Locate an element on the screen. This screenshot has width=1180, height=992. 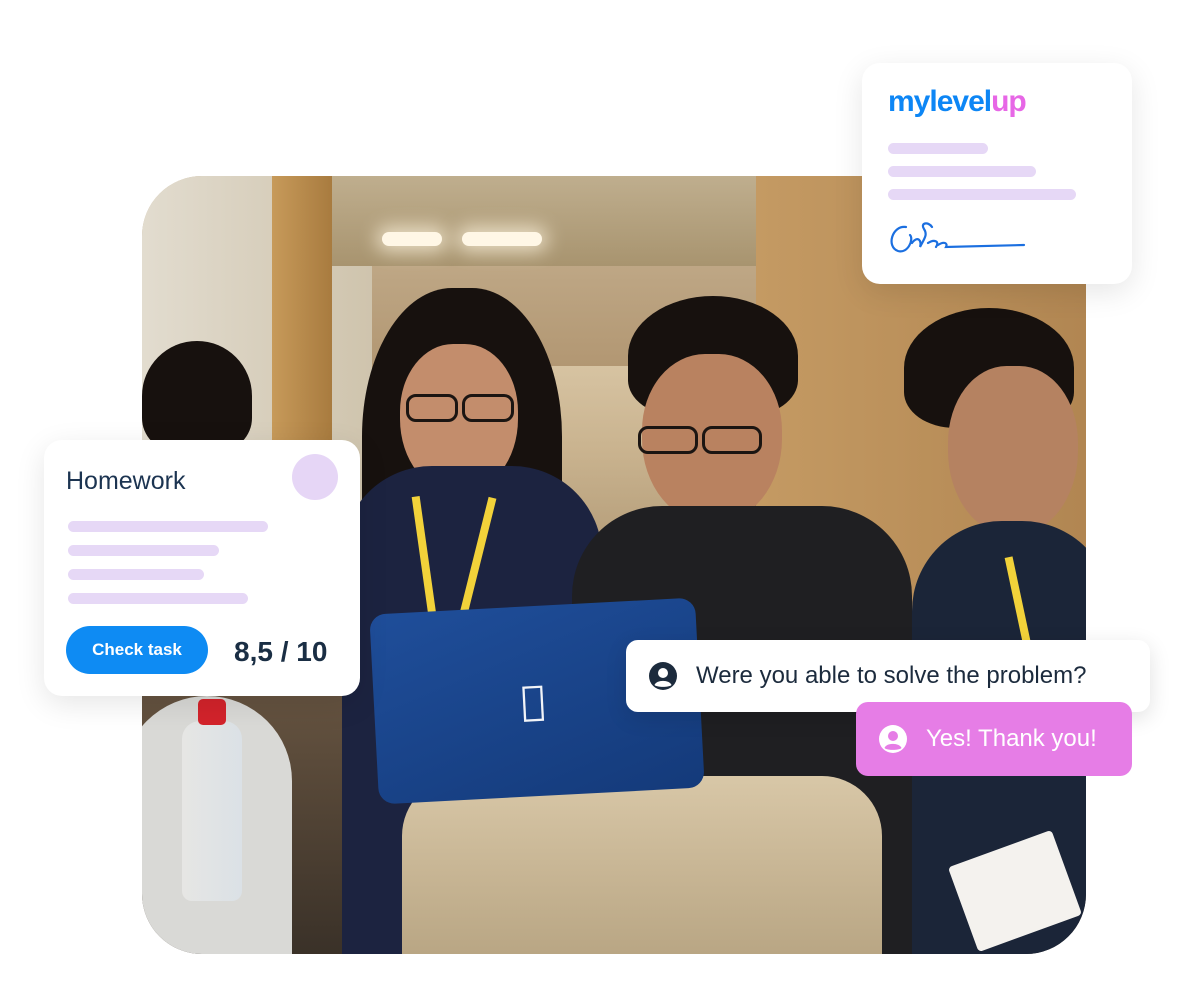
chat-message-answer: Yes! Thank you! is located at coordinates (994, 739).